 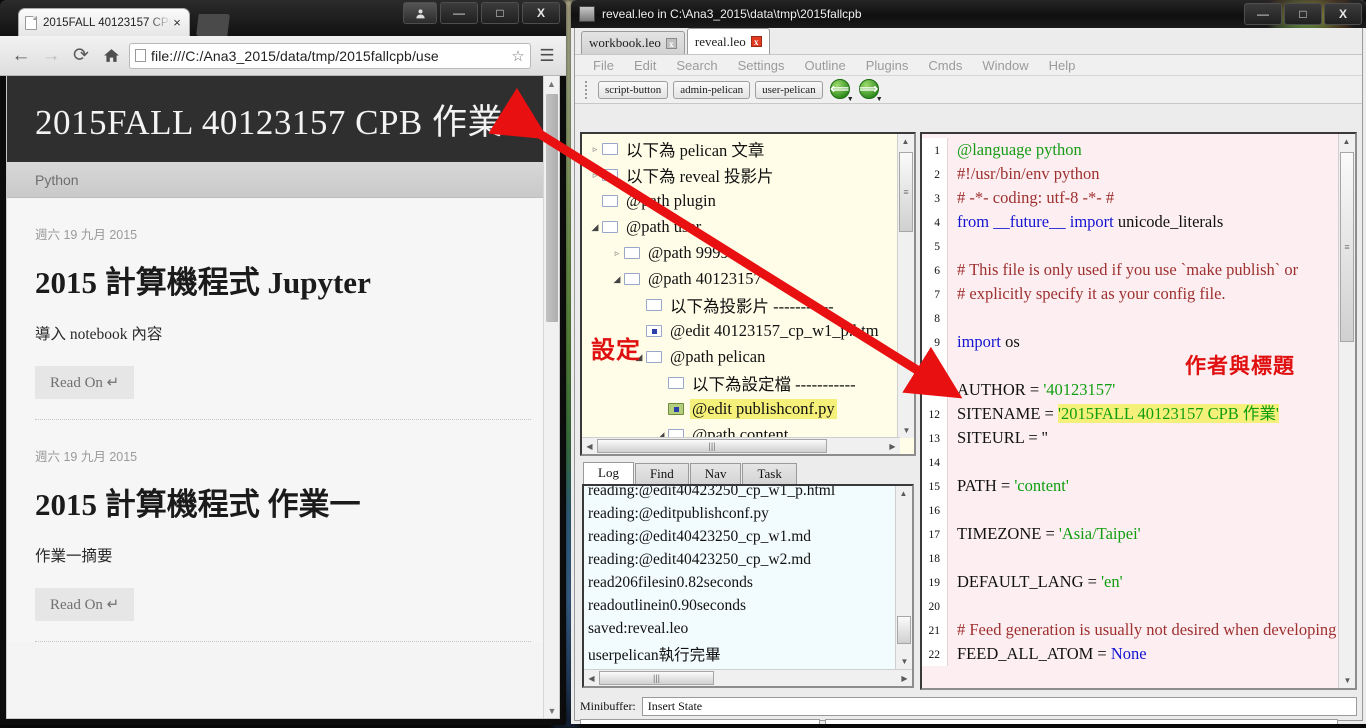 I want to click on chevron-down-icon: ▼, so click(x=879, y=99).